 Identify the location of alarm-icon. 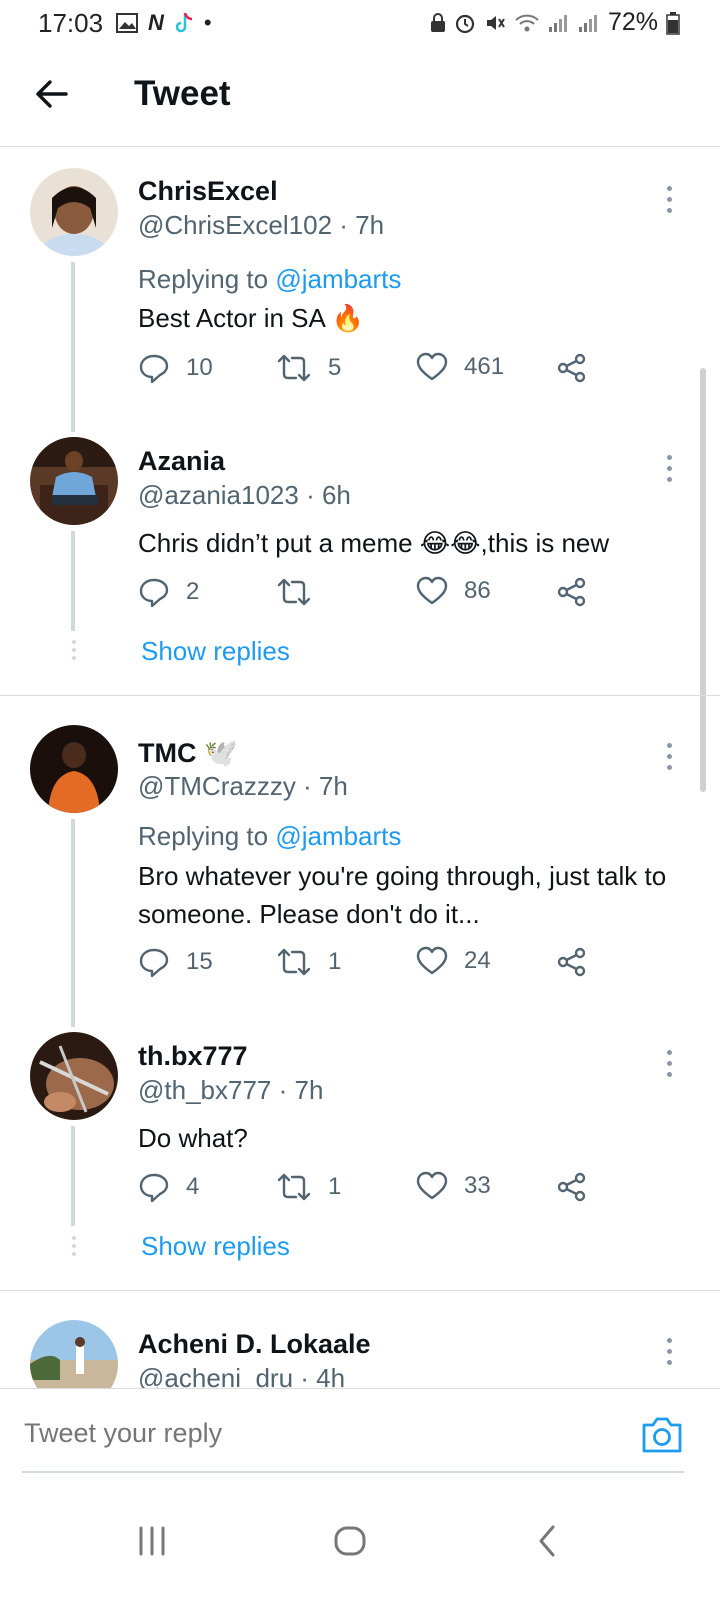
(465, 23).